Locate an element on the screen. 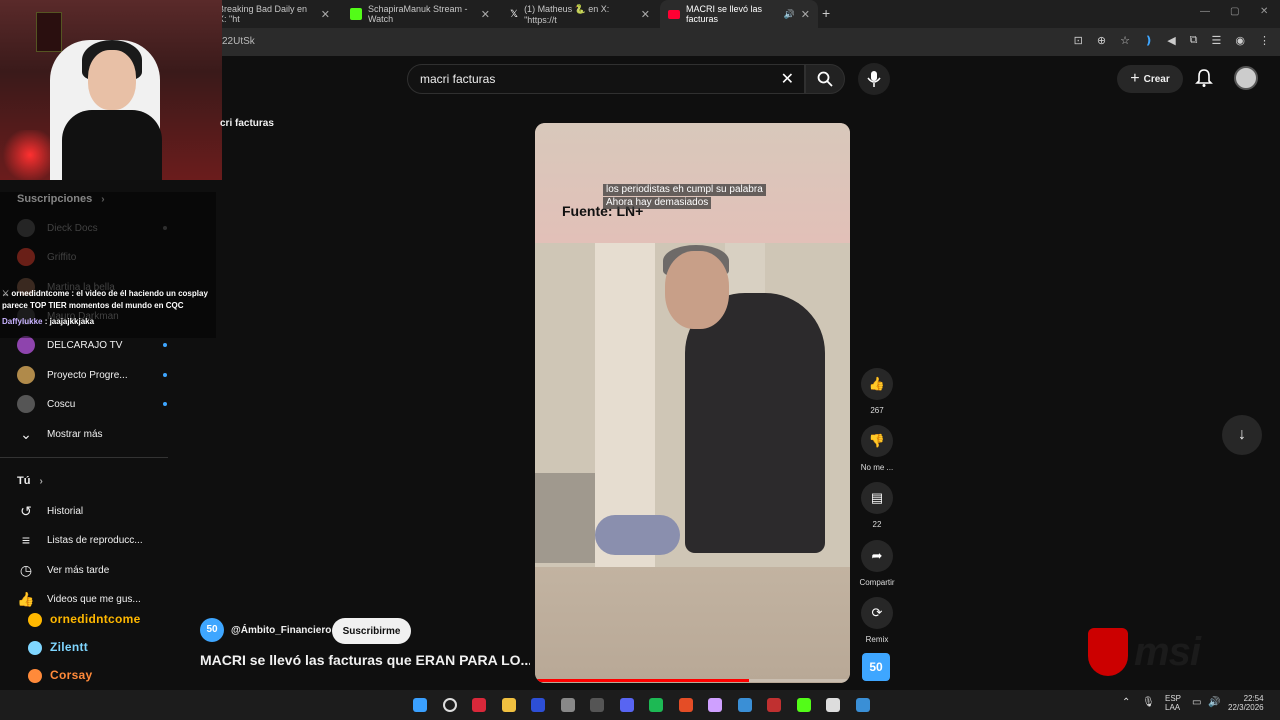 Image resolution: width=1280 pixels, height=720 pixels. video-progress-bar is located at coordinates (692, 680).